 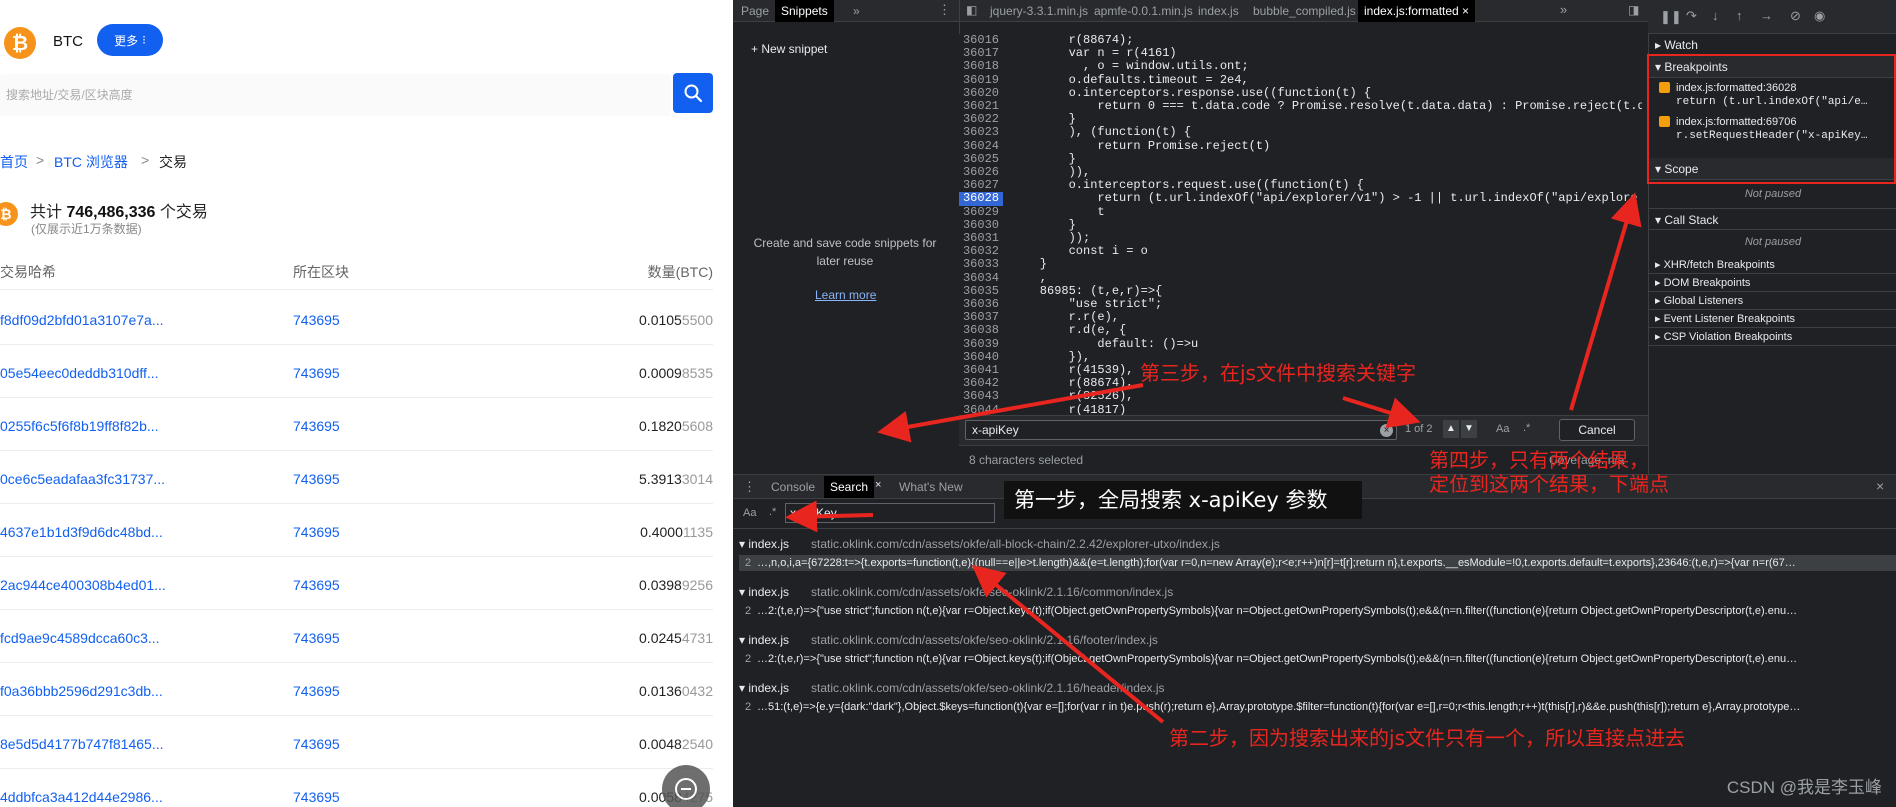 I want to click on tx-amount-tail: 8535, so click(x=697, y=373).